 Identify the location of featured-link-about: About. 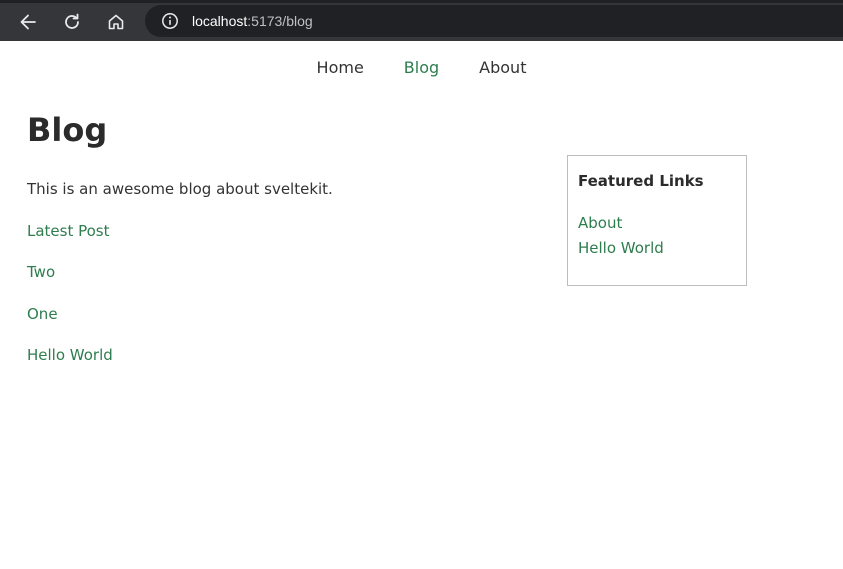
(657, 223).